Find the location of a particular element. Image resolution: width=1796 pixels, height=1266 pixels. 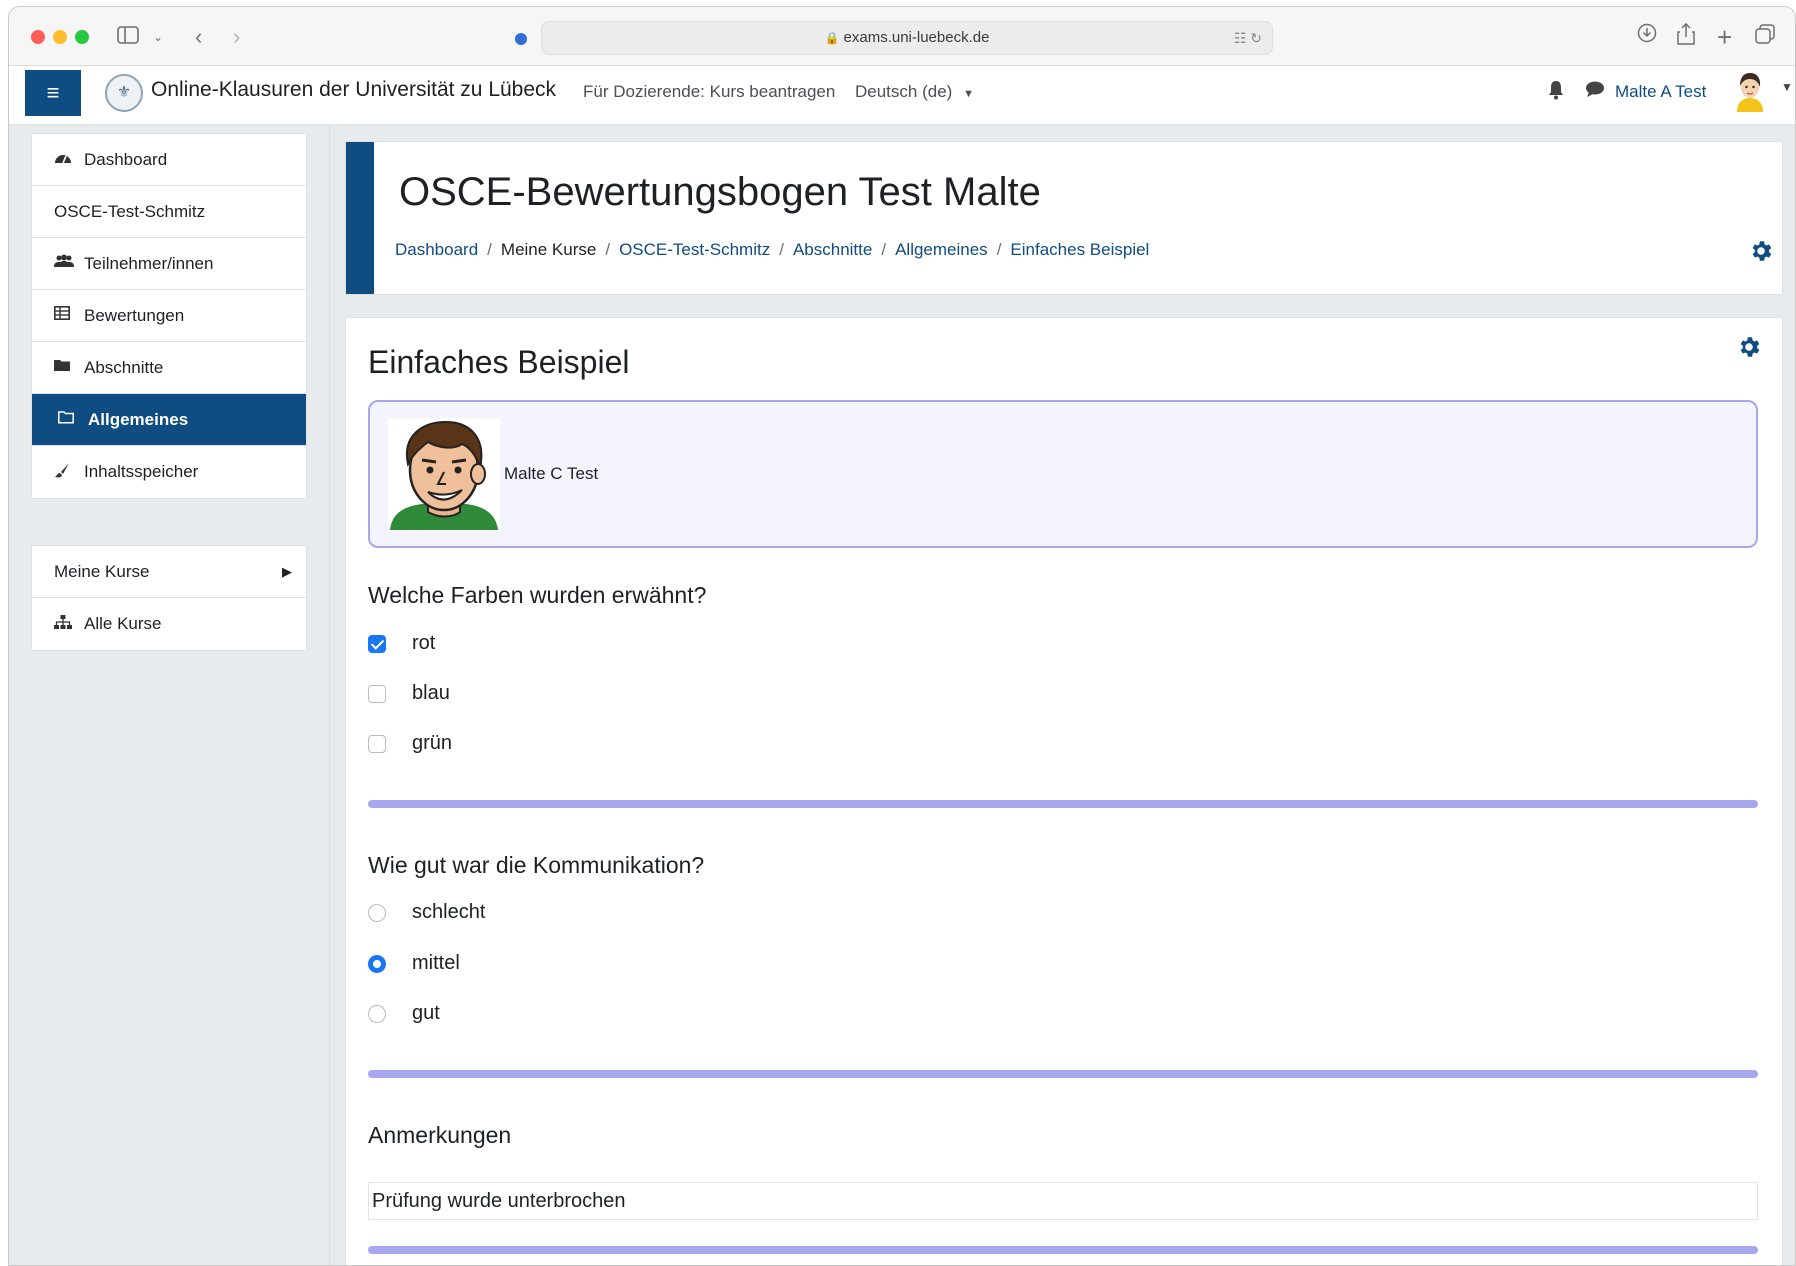

candidate-avatar is located at coordinates (444, 474).